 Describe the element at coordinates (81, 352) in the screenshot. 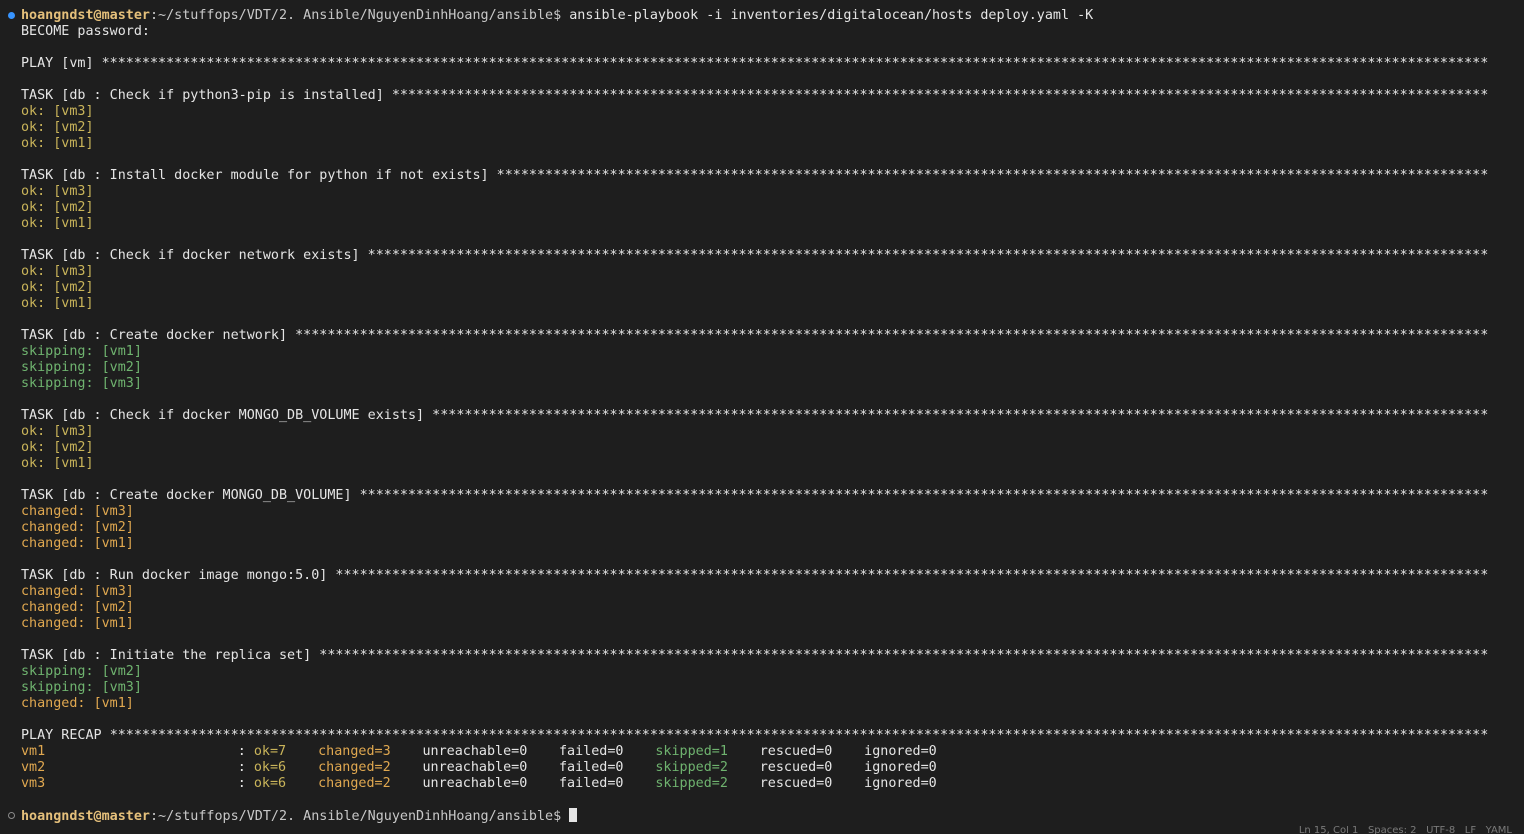

I see `task-result: skipping: [vm1]` at that location.